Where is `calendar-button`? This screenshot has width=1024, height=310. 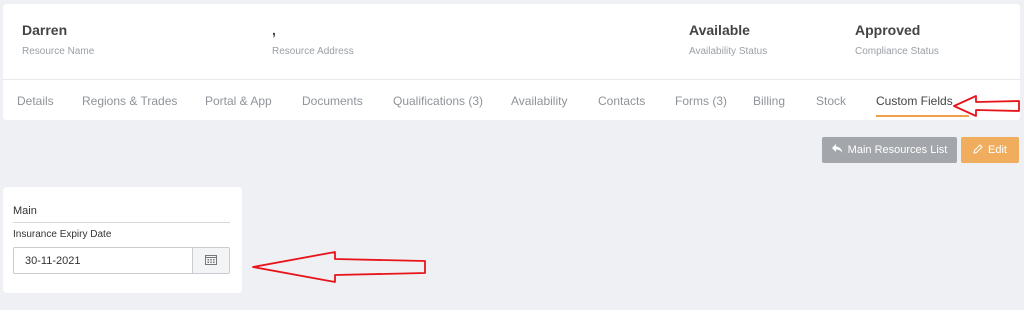
calendar-button is located at coordinates (210, 260).